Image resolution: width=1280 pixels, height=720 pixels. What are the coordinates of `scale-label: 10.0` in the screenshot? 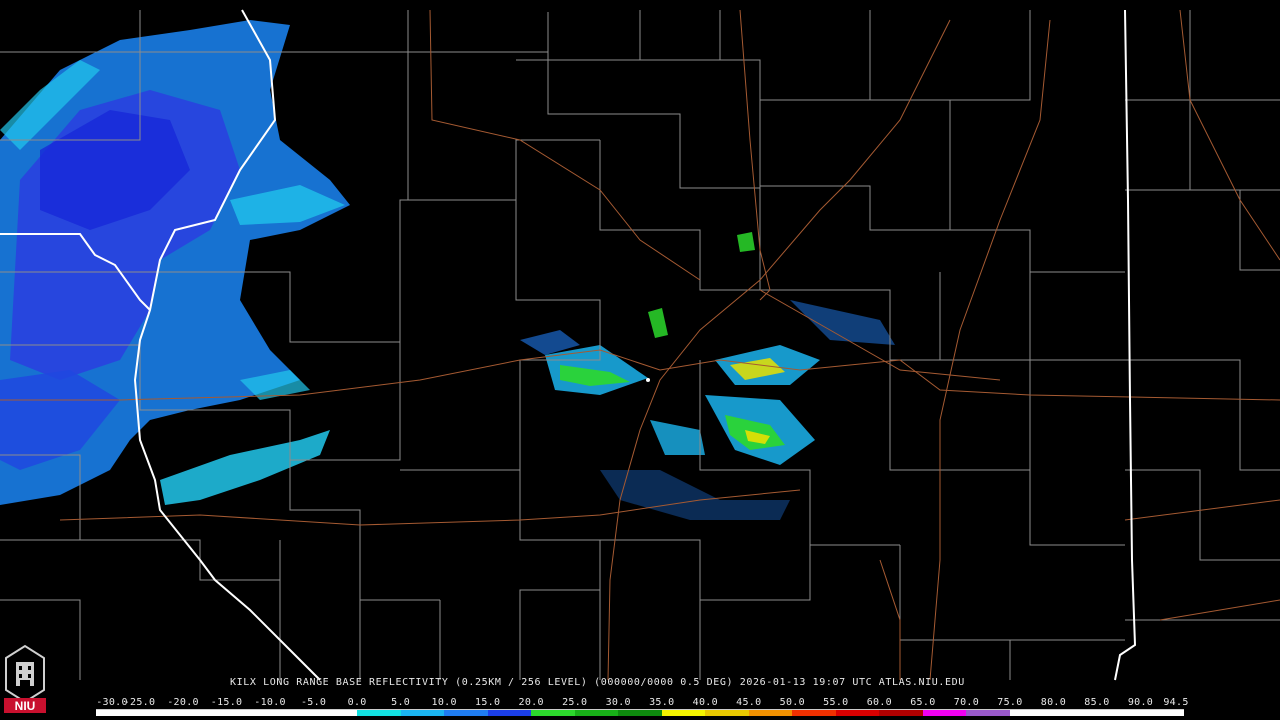 It's located at (444, 702).